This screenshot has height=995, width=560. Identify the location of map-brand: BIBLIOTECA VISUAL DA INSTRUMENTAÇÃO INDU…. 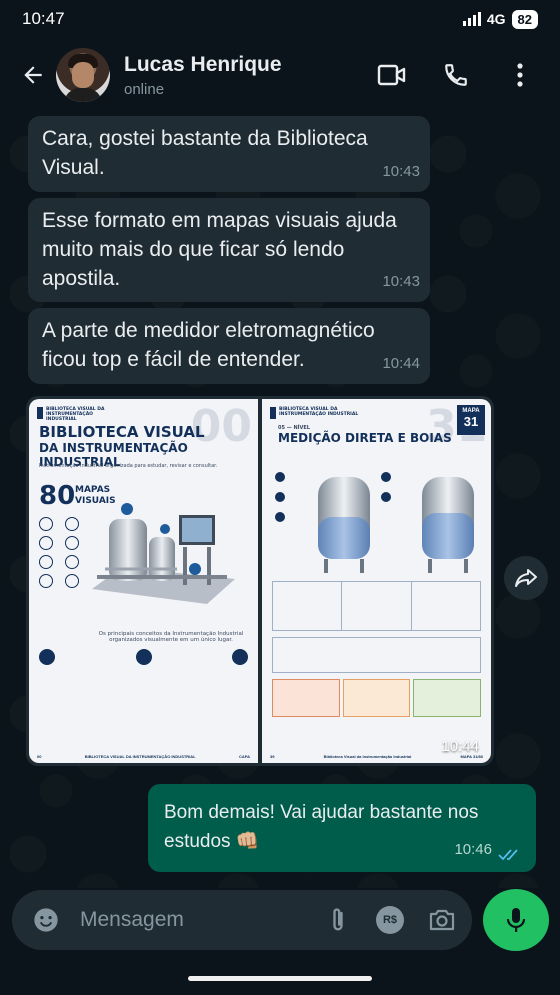
(319, 412).